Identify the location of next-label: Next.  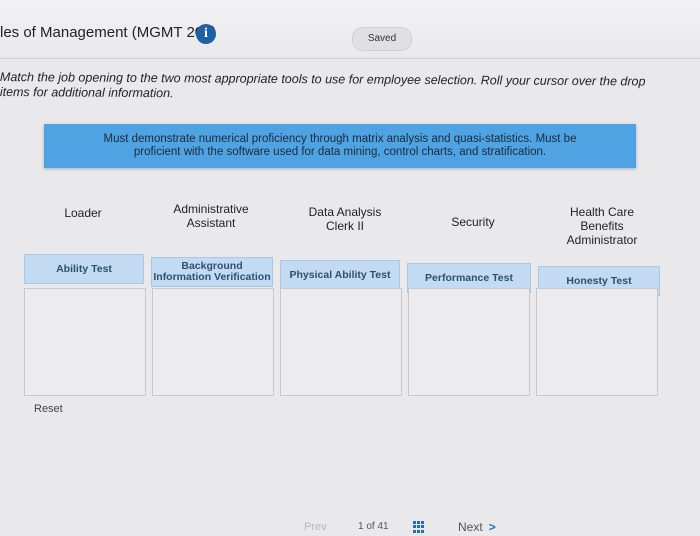
(470, 527).